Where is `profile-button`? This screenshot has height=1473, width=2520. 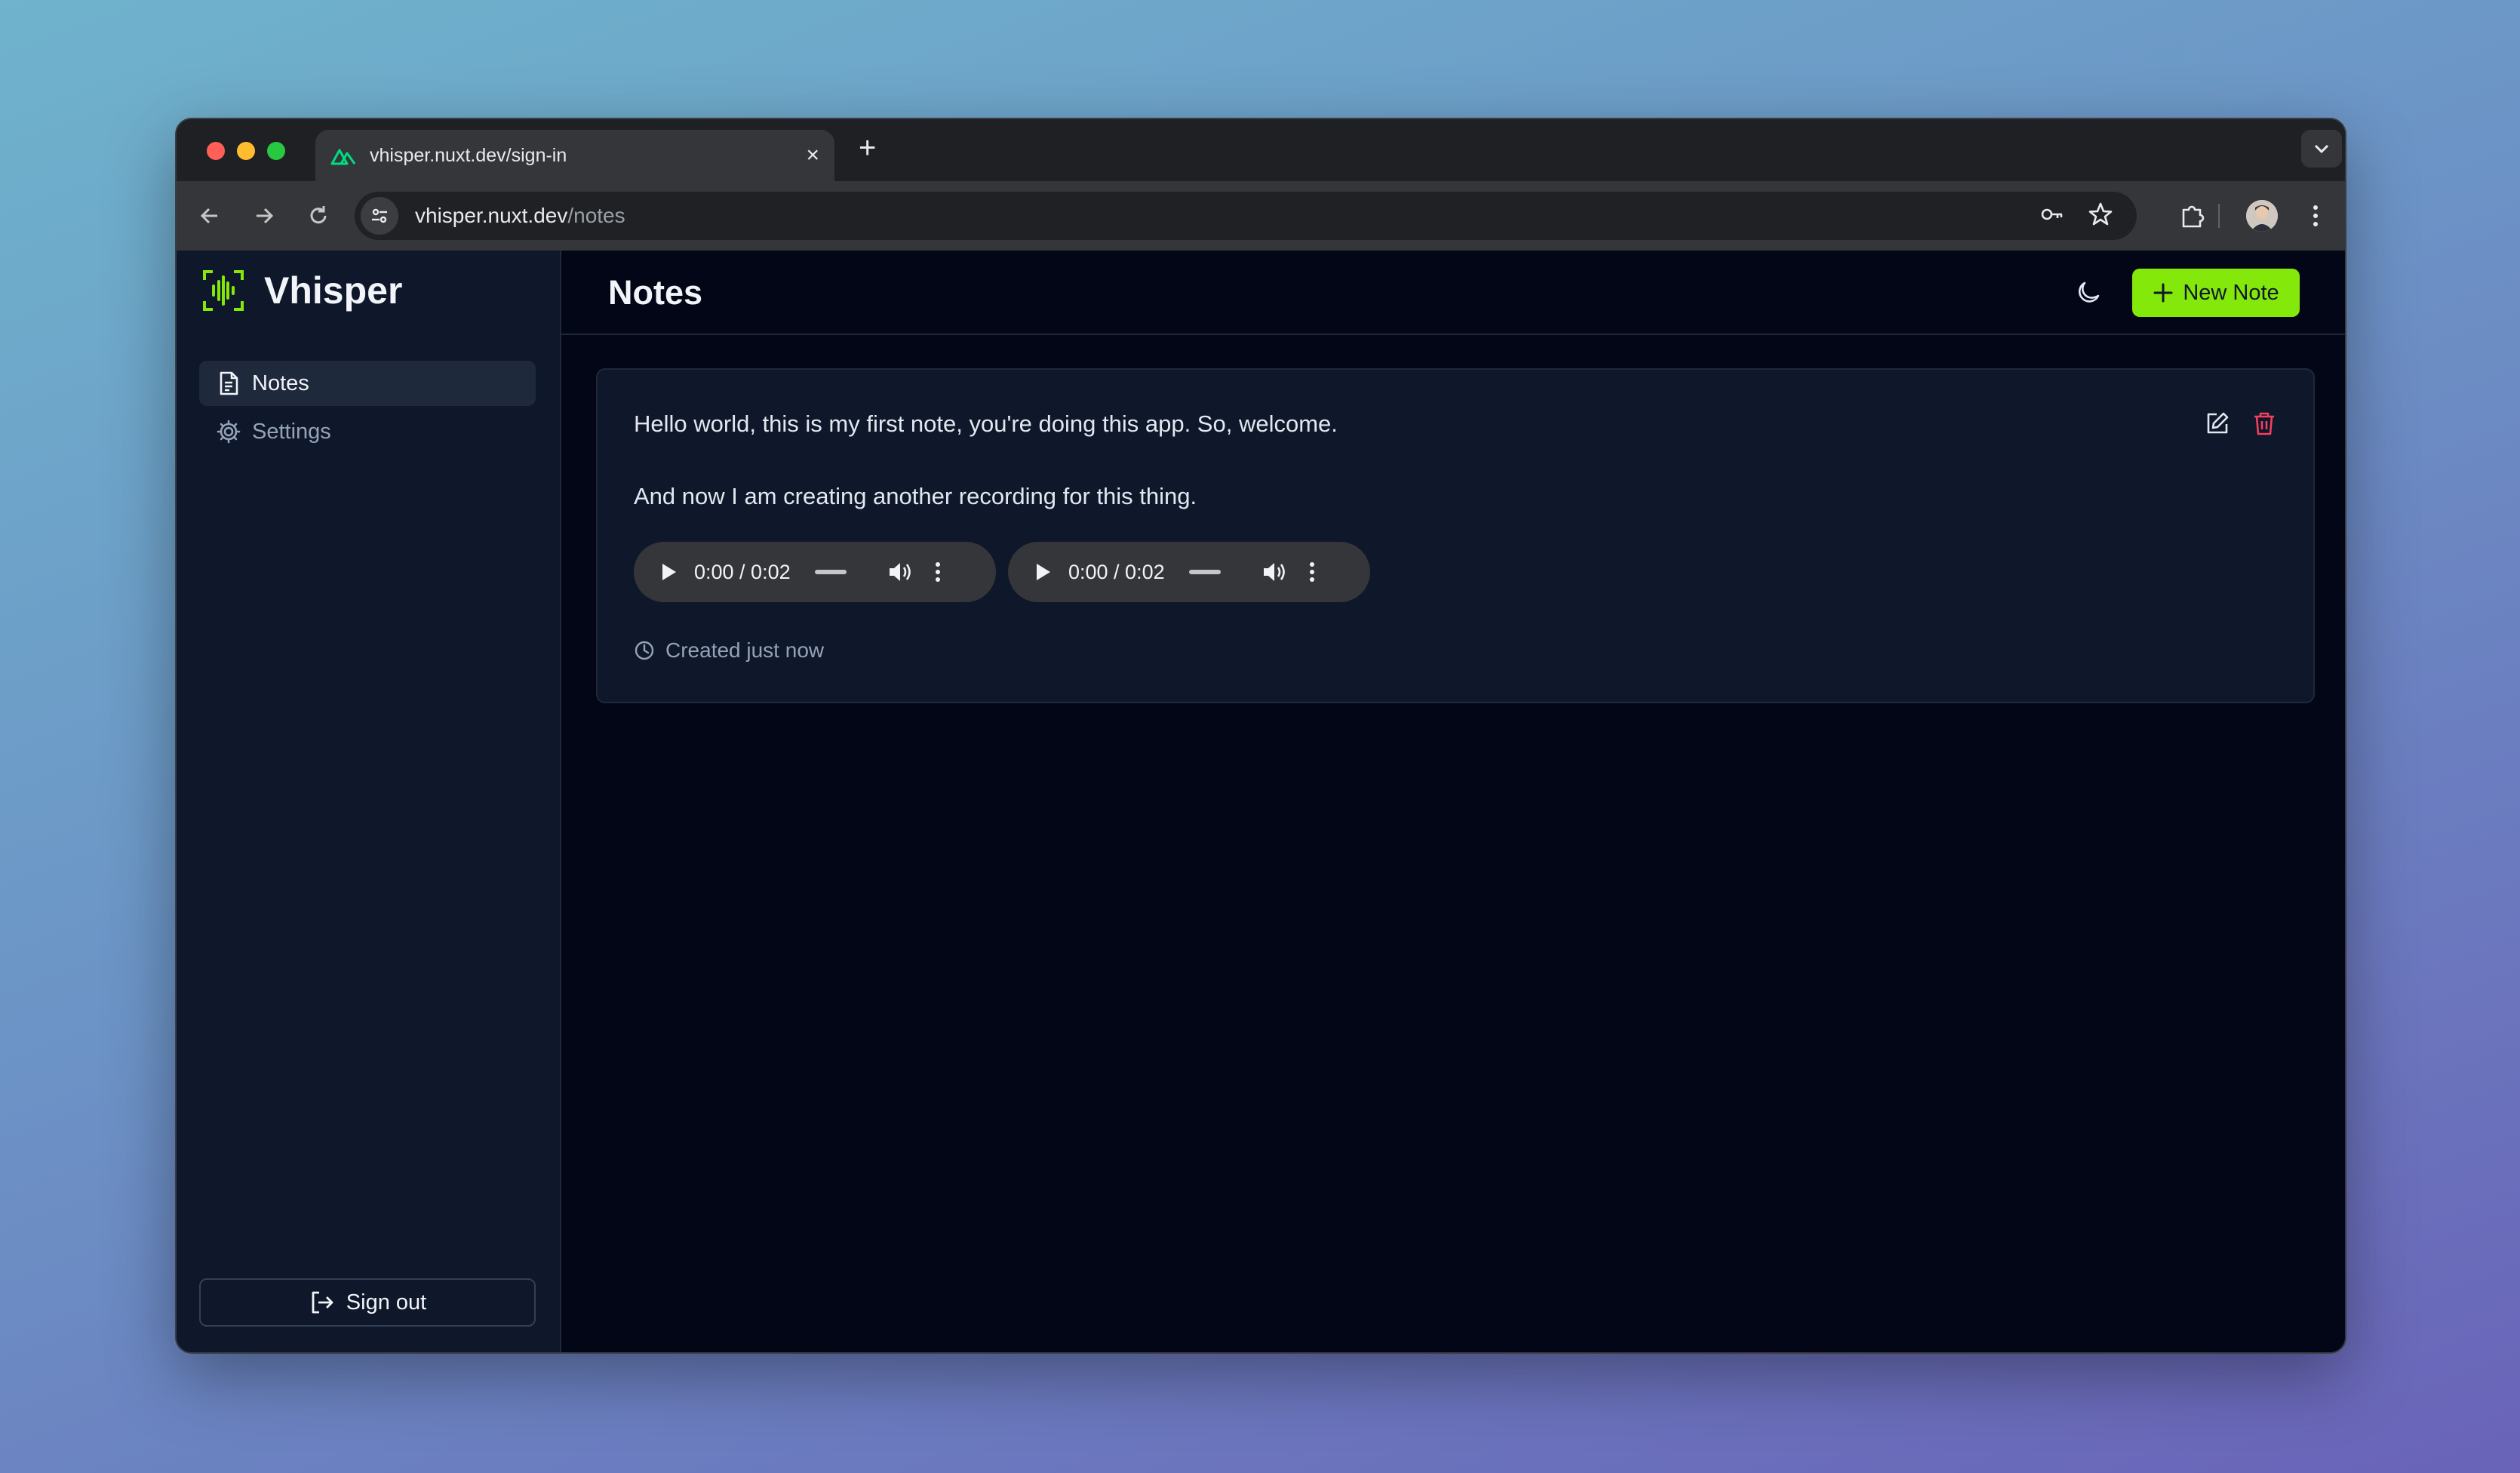
profile-button is located at coordinates (2262, 215).